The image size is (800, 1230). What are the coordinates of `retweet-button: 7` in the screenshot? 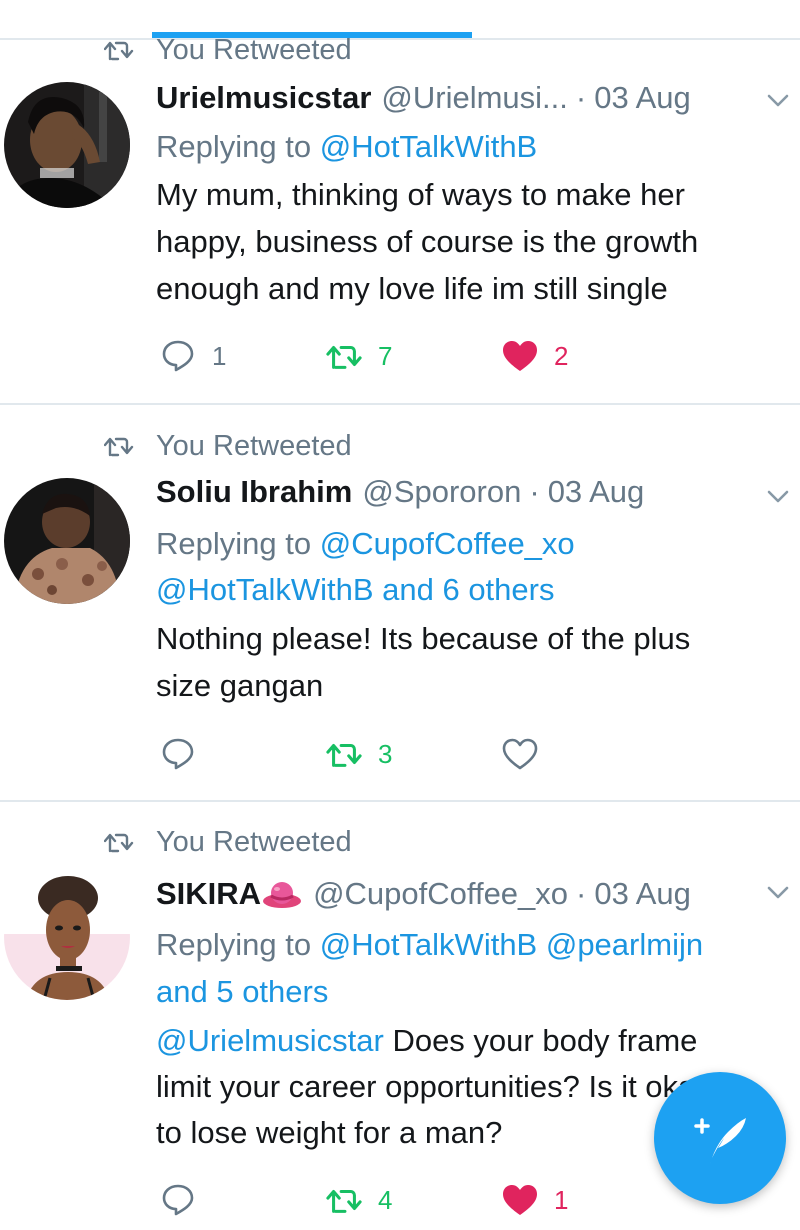 It's located at (359, 356).